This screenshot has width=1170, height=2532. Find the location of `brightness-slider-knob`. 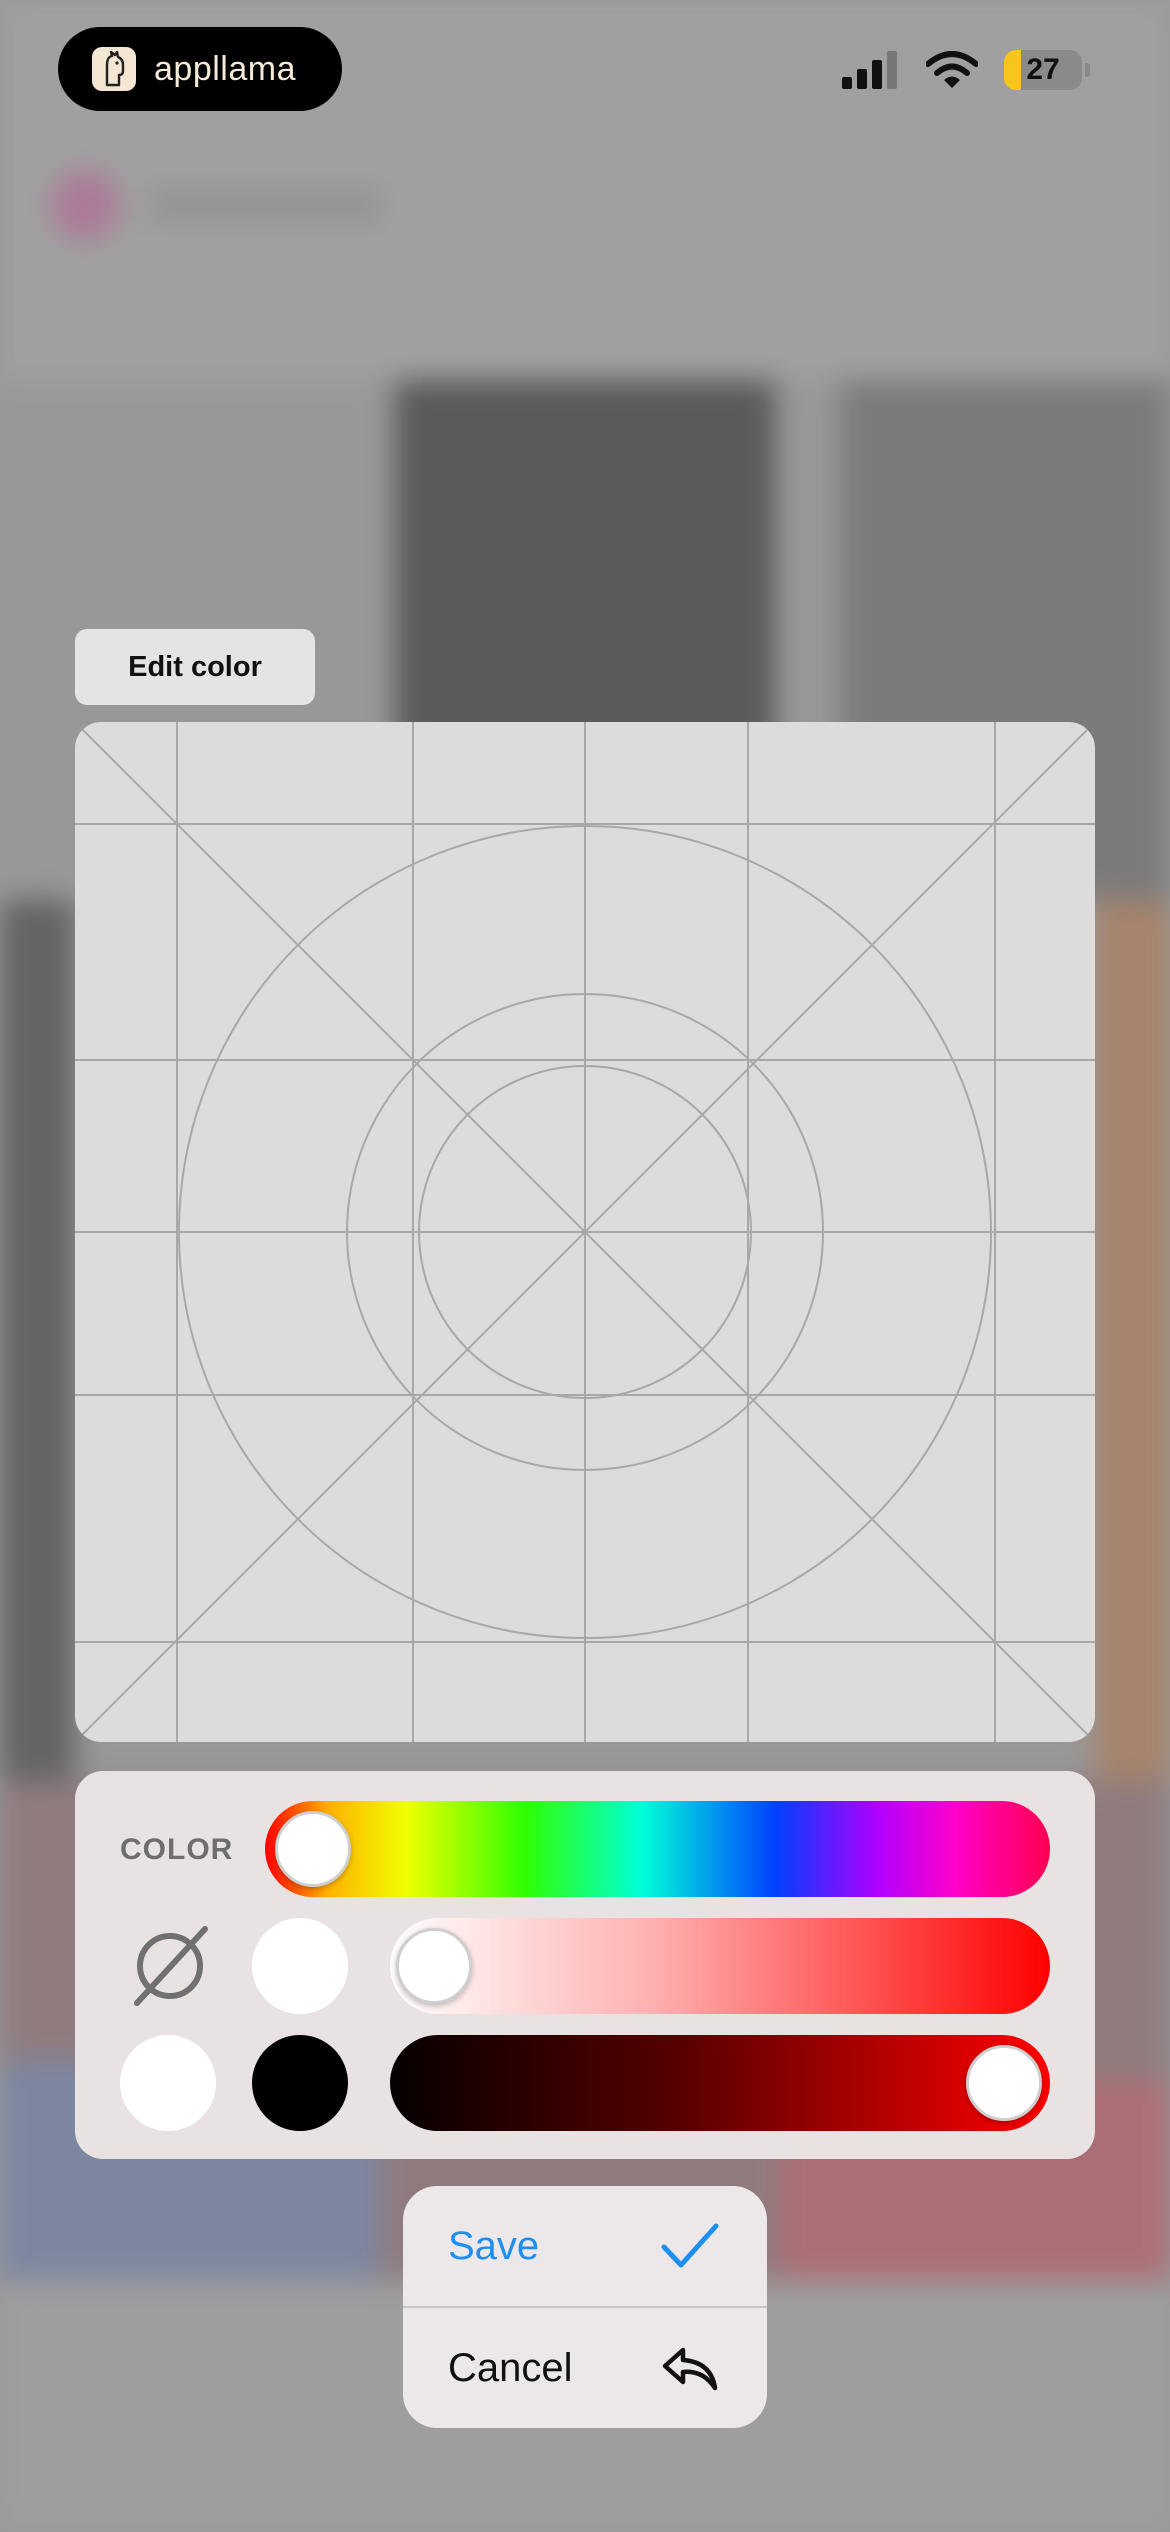

brightness-slider-knob is located at coordinates (1004, 2083).